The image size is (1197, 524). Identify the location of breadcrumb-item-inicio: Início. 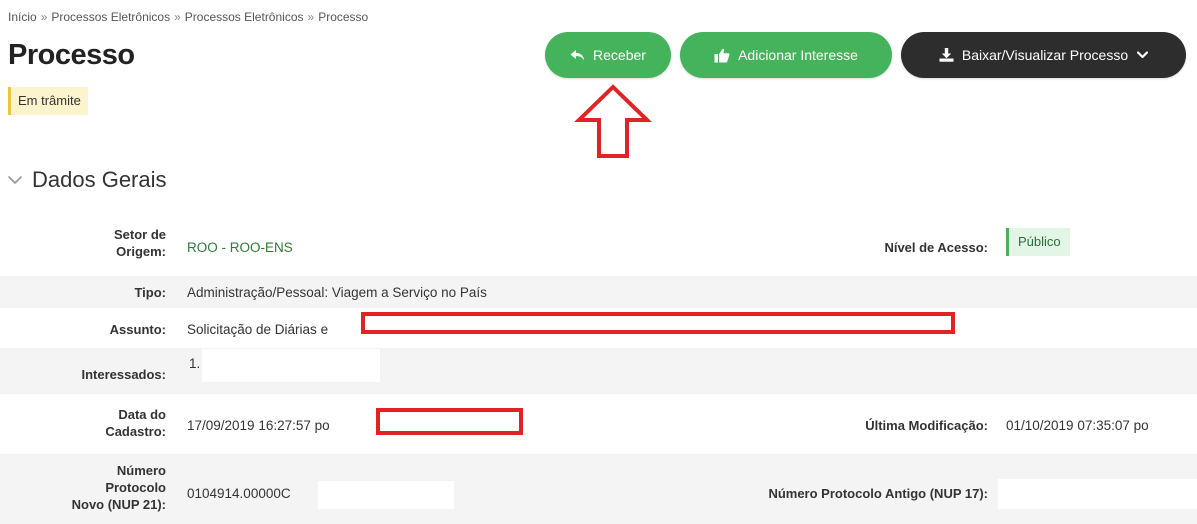
(22, 17).